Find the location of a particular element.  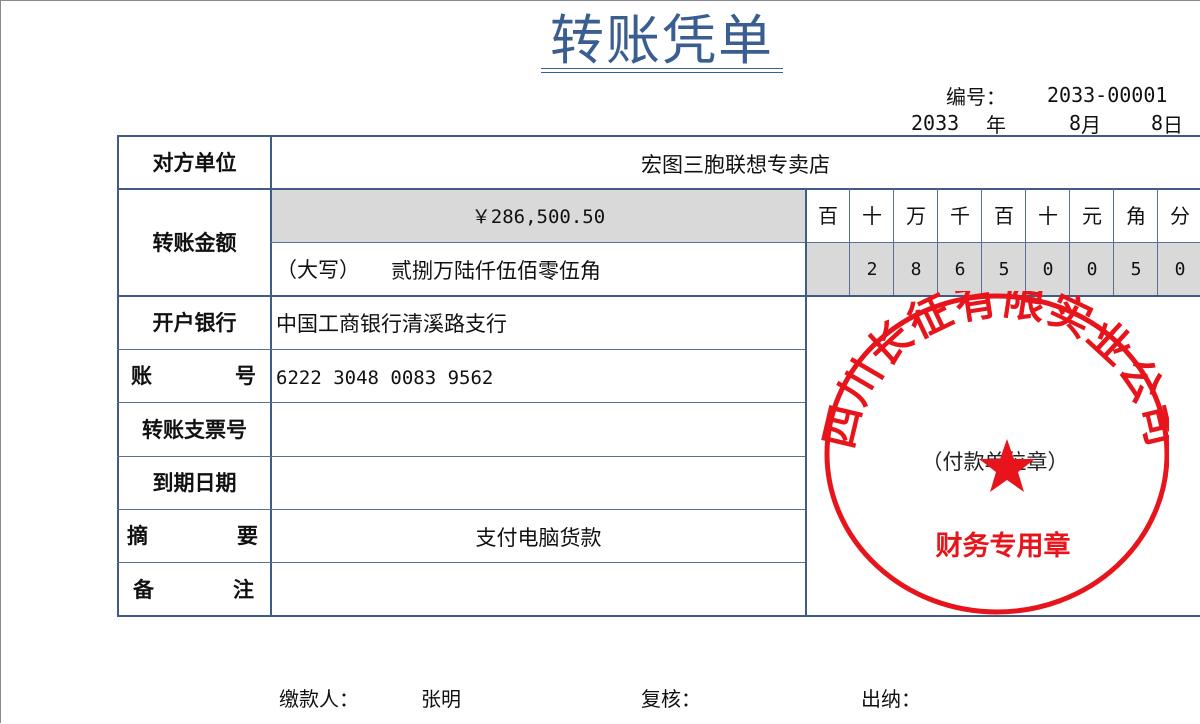

amount-words-prefix: （大写） is located at coordinates (318, 270).